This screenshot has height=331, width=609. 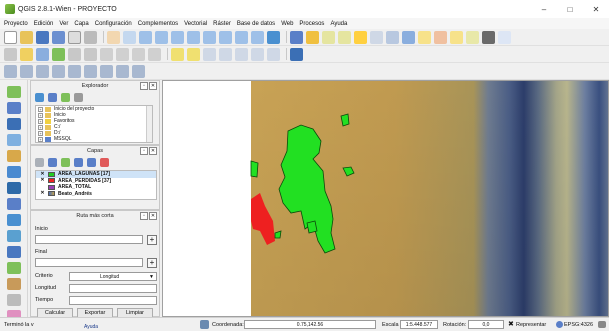 What do you see at coordinates (58, 71) in the screenshot?
I see `raster-tool-4-icon` at bounding box center [58, 71].